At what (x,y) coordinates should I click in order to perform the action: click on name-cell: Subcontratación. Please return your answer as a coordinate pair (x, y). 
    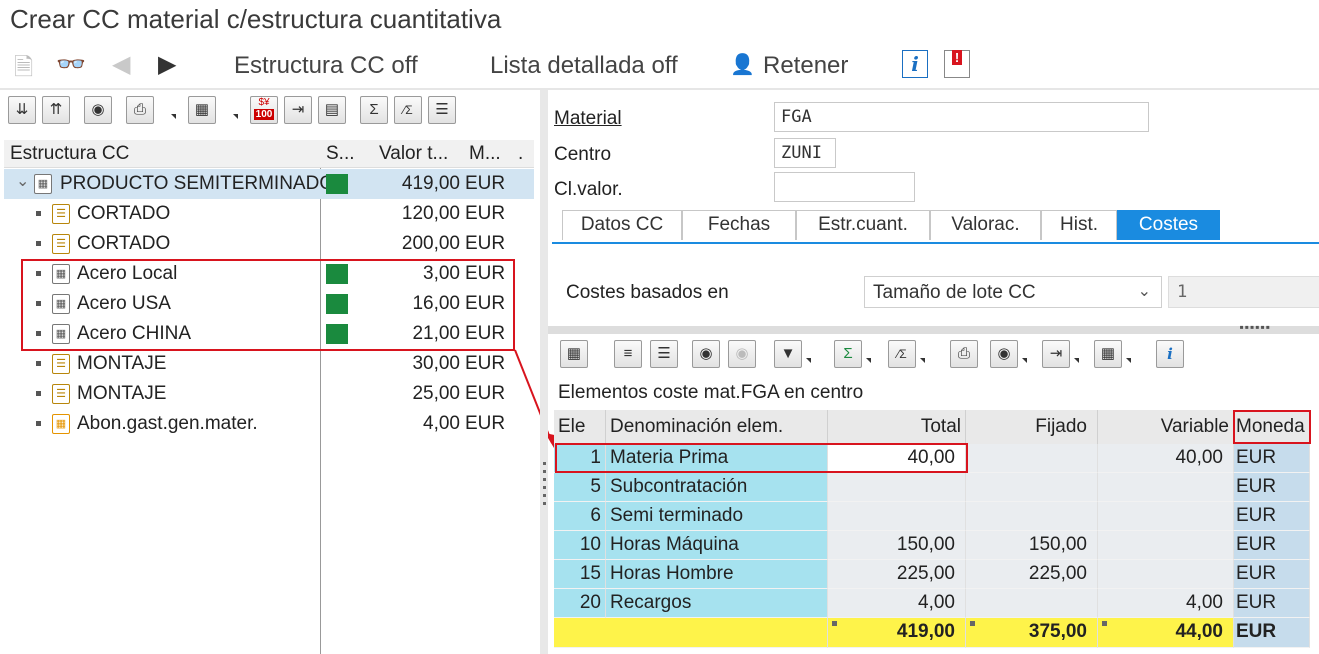
    Looking at the image, I should click on (679, 486).